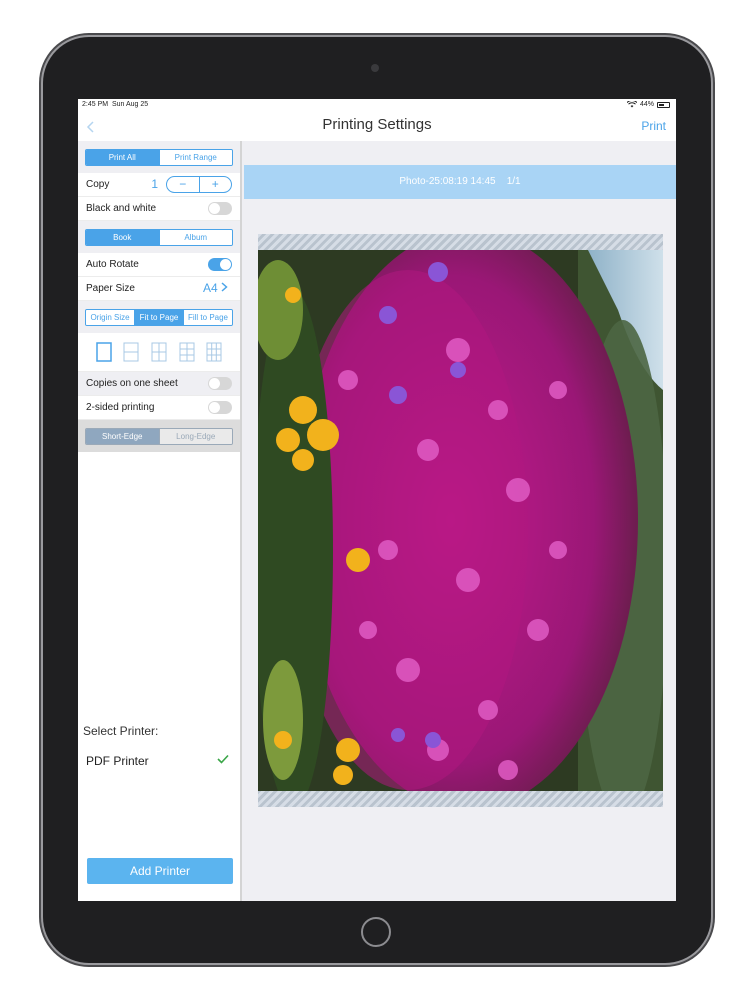  Describe the element at coordinates (159, 185) in the screenshot. I see `copy-row: Copy 1 − +` at that location.